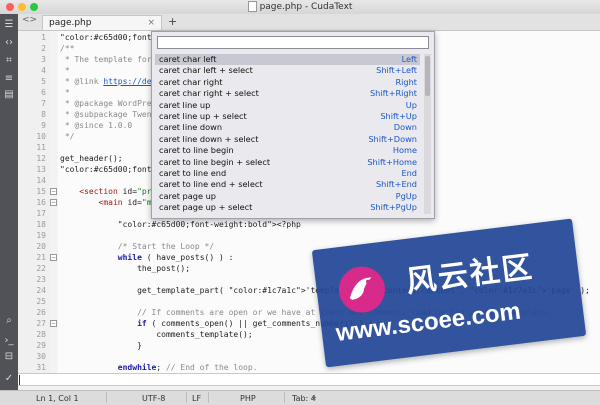 The height and width of the screenshot is (405, 600). What do you see at coordinates (287, 150) in the screenshot?
I see `command-item: caret to line begin Home` at bounding box center [287, 150].